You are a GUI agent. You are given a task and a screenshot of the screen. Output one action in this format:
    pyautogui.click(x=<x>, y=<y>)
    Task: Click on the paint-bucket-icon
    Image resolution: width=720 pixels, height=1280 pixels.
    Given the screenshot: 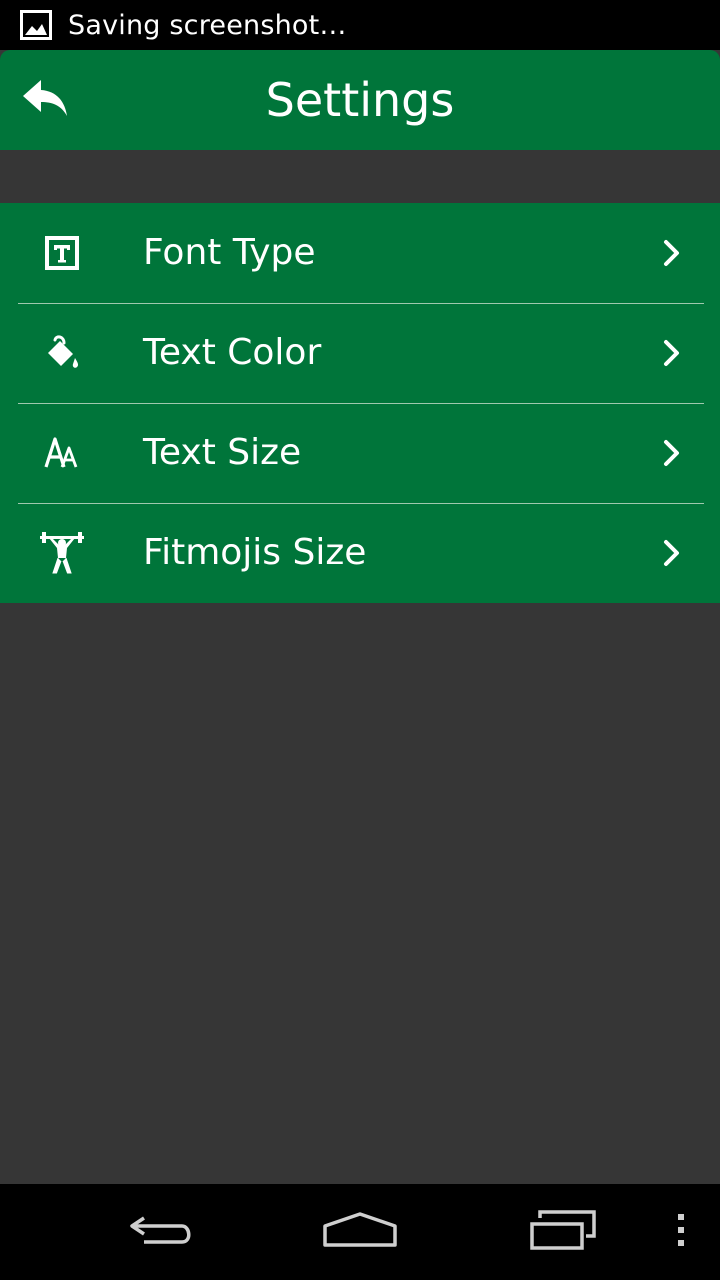 What is the action you would take?
    pyautogui.click(x=62, y=353)
    